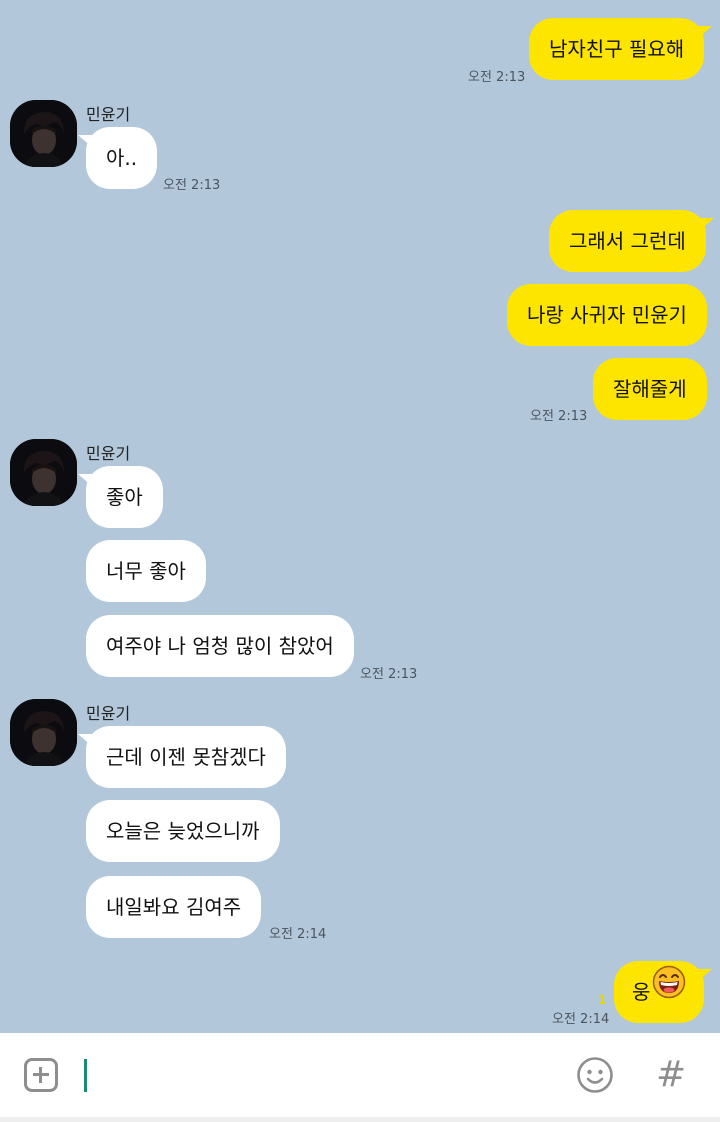  I want to click on smiley-icon, so click(595, 1077).